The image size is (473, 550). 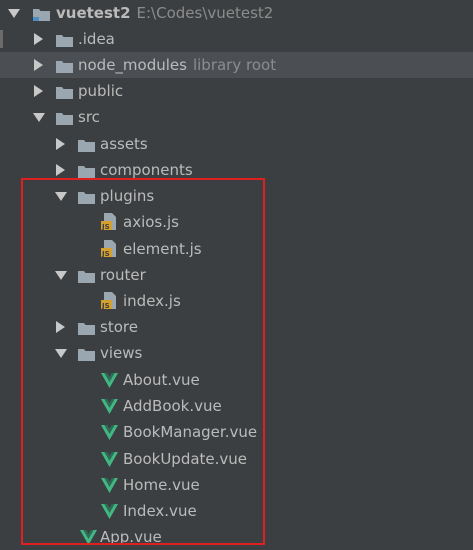 I want to click on tree-item-label: About.vue, so click(x=161, y=380).